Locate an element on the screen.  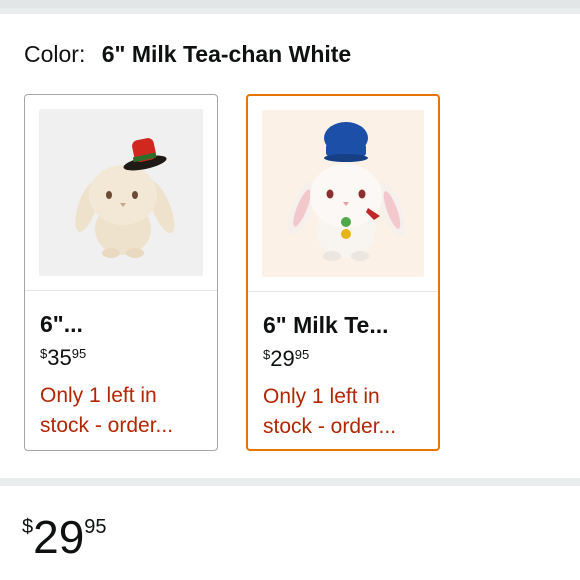
price-whole: 29 is located at coordinates (59, 537).